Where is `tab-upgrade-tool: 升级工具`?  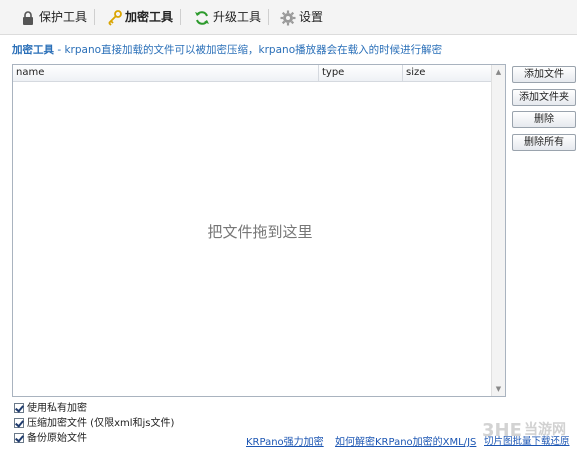
tab-upgrade-tool: 升级工具 is located at coordinates (227, 17).